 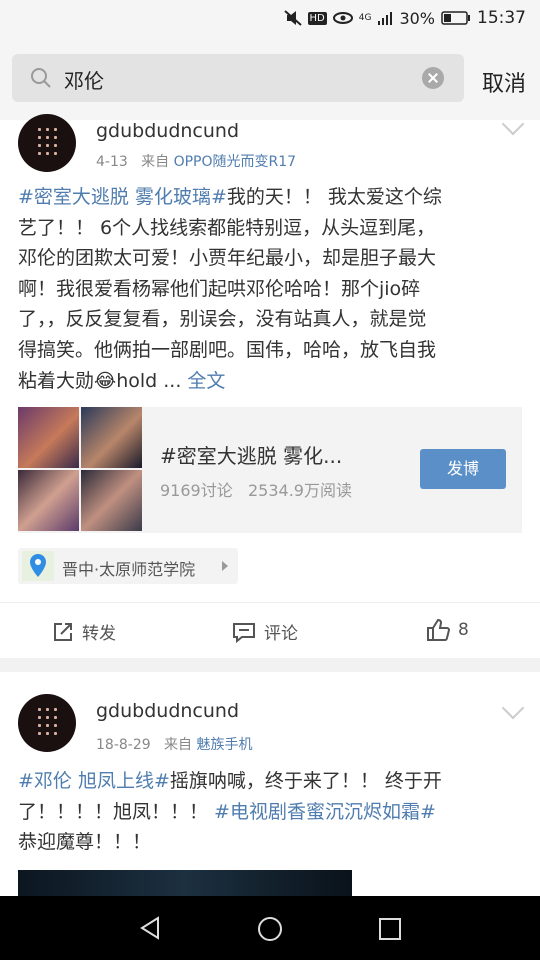 I want to click on cancel-button: 取消, so click(x=504, y=82).